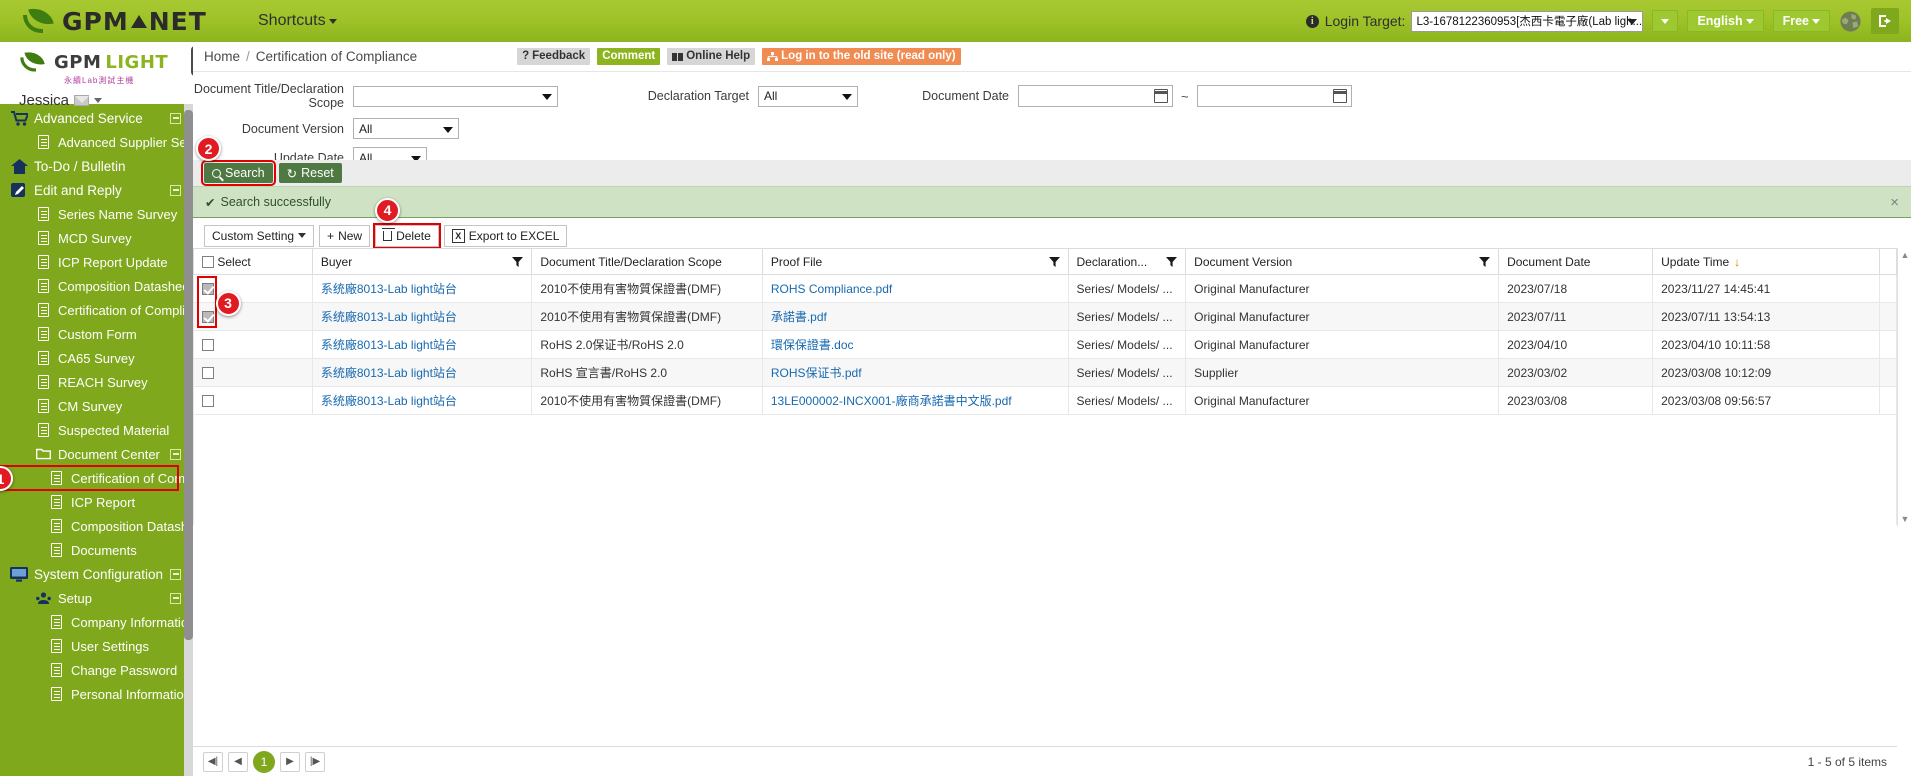  What do you see at coordinates (96, 502) in the screenshot?
I see `sidebar-item-icp-report: ICP Report` at bounding box center [96, 502].